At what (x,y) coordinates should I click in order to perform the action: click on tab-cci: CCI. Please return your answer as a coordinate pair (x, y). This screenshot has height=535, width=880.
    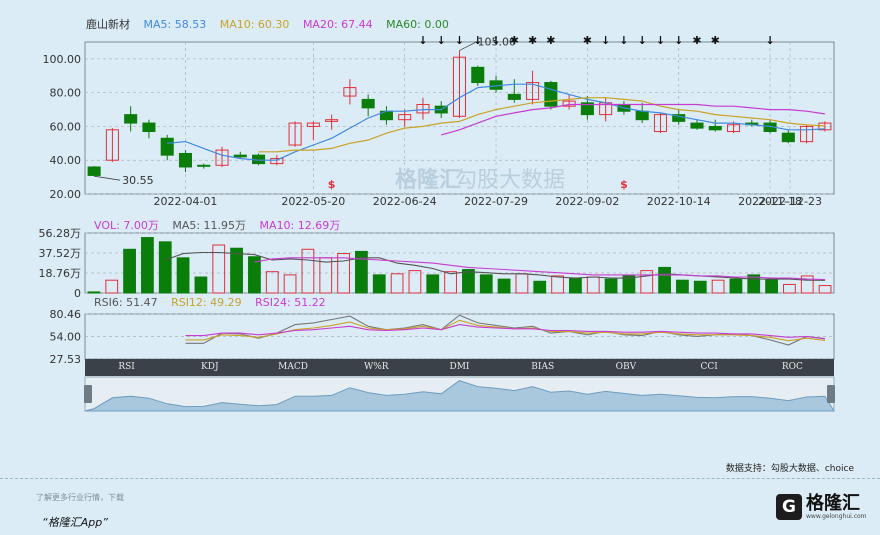
    Looking at the image, I should click on (709, 367).